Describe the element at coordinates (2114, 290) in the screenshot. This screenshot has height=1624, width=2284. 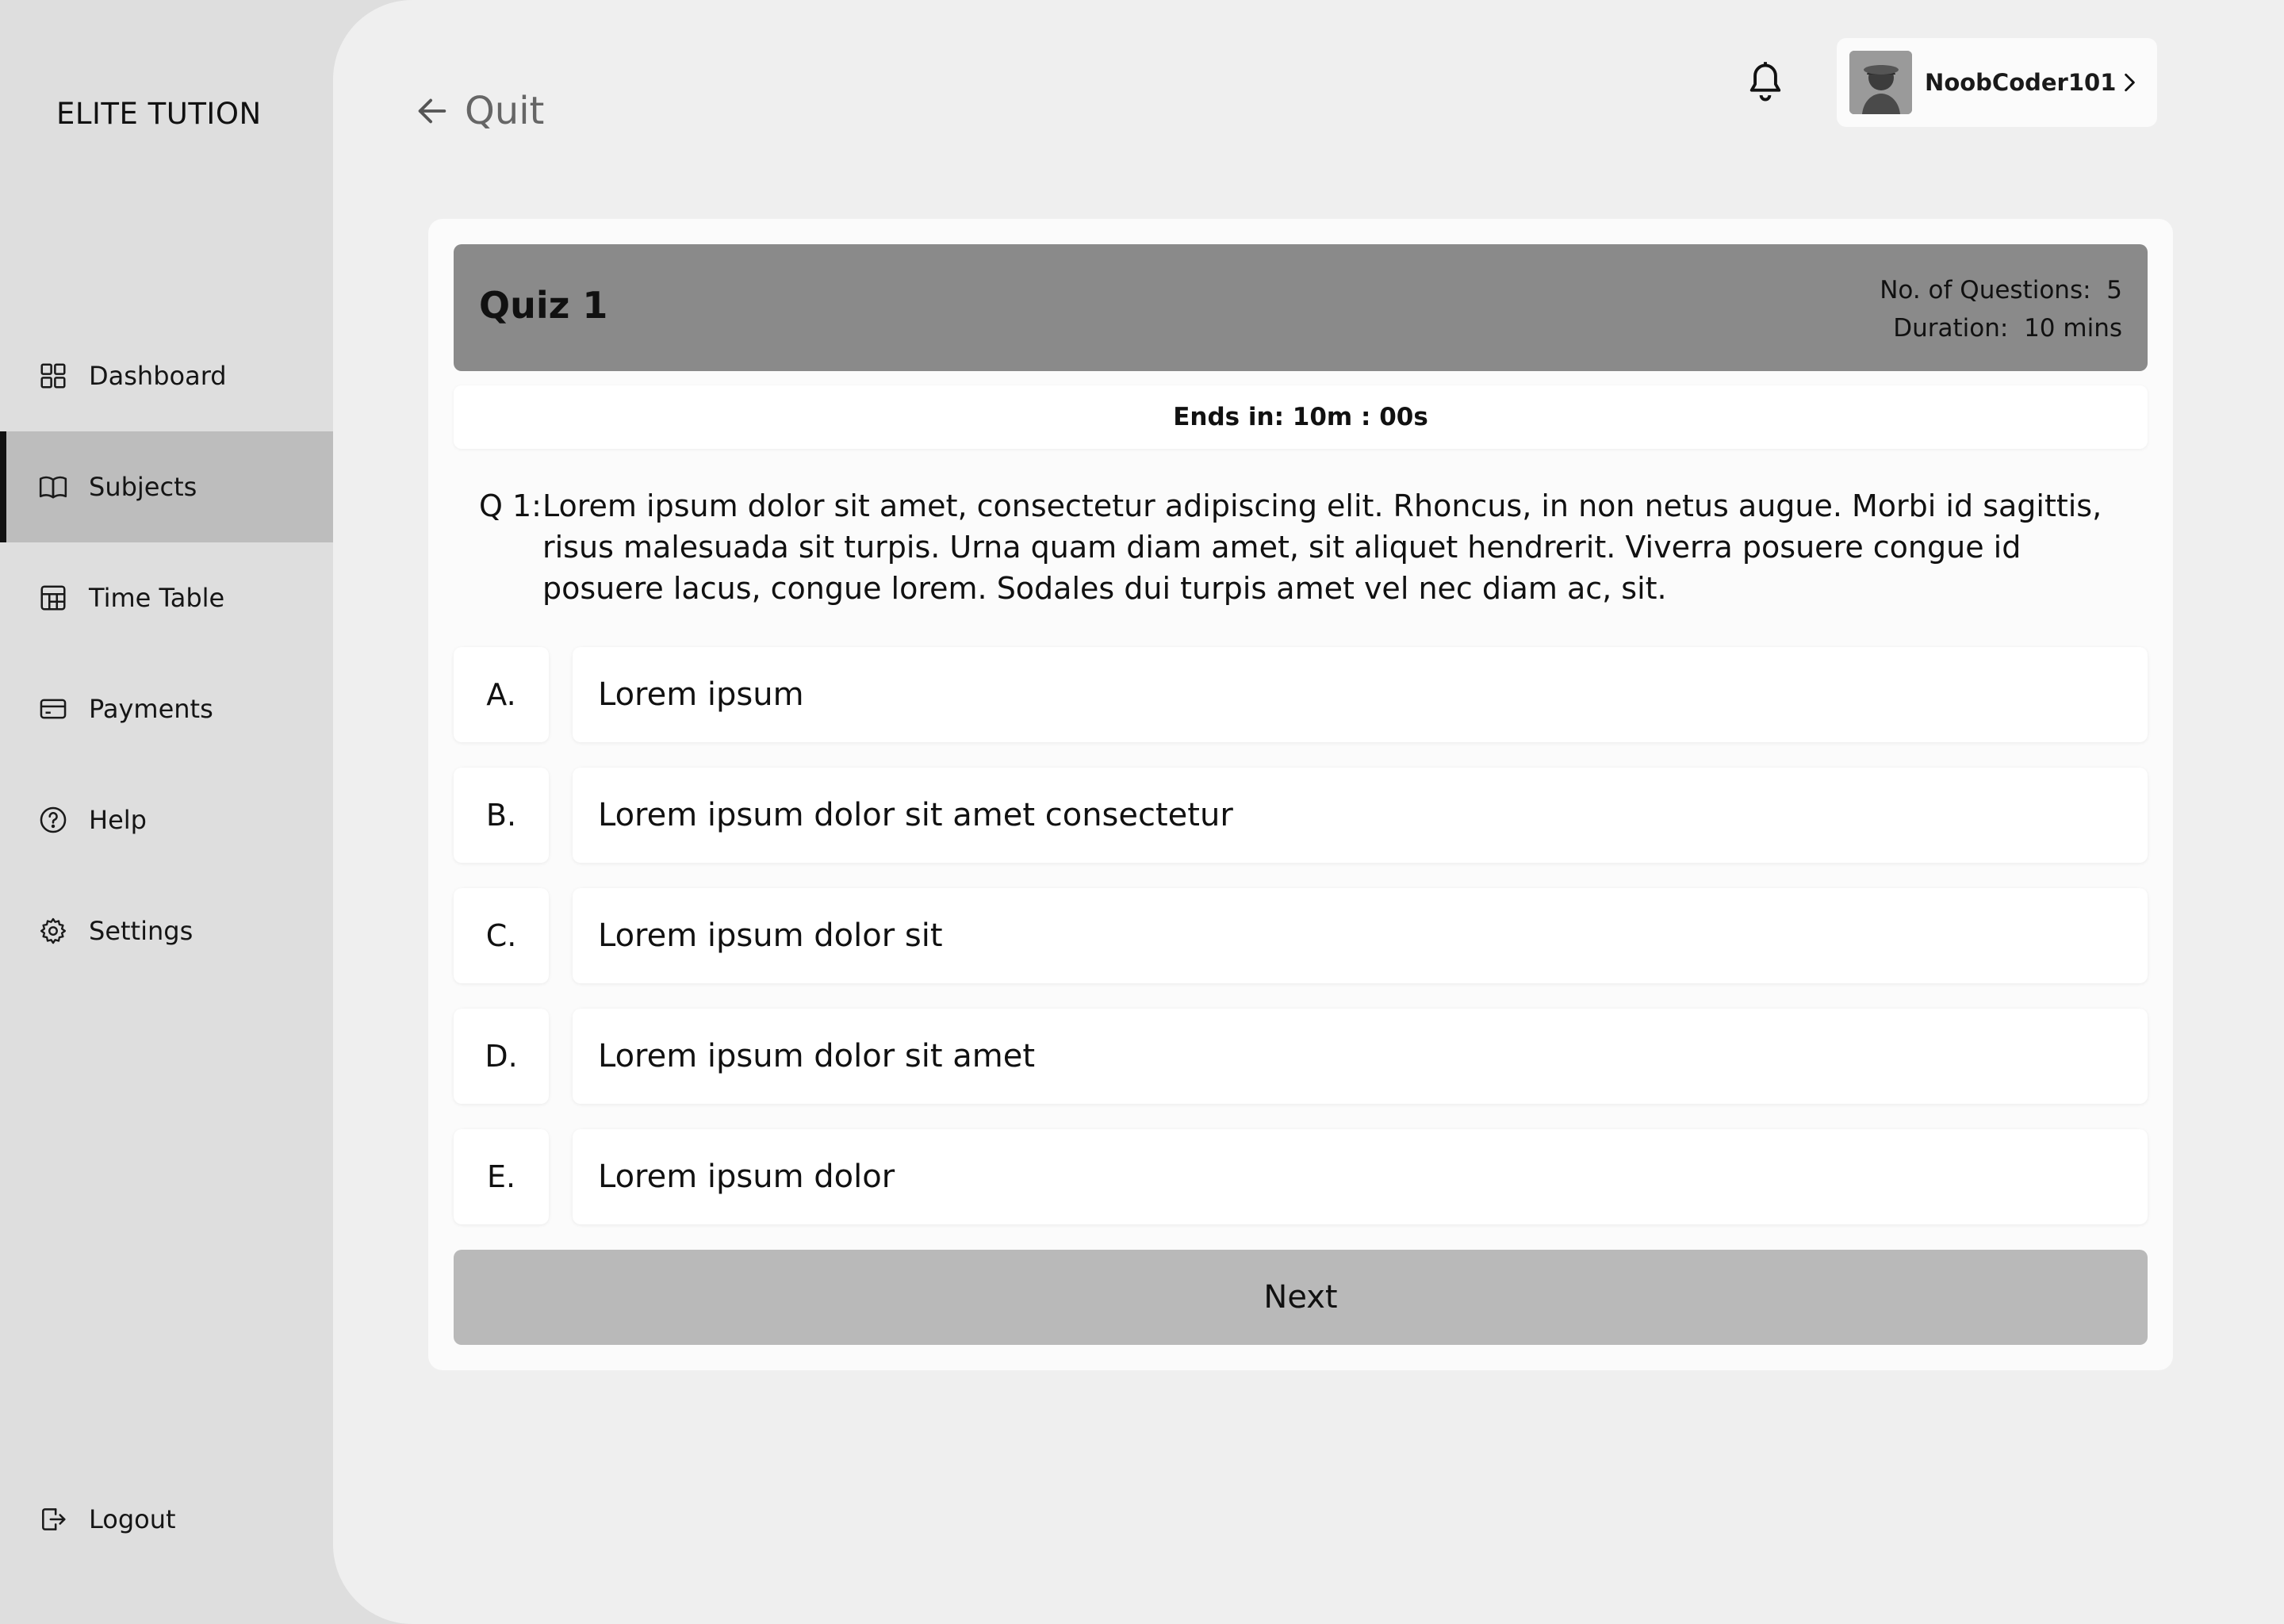
I see `question-count-value: 5` at that location.